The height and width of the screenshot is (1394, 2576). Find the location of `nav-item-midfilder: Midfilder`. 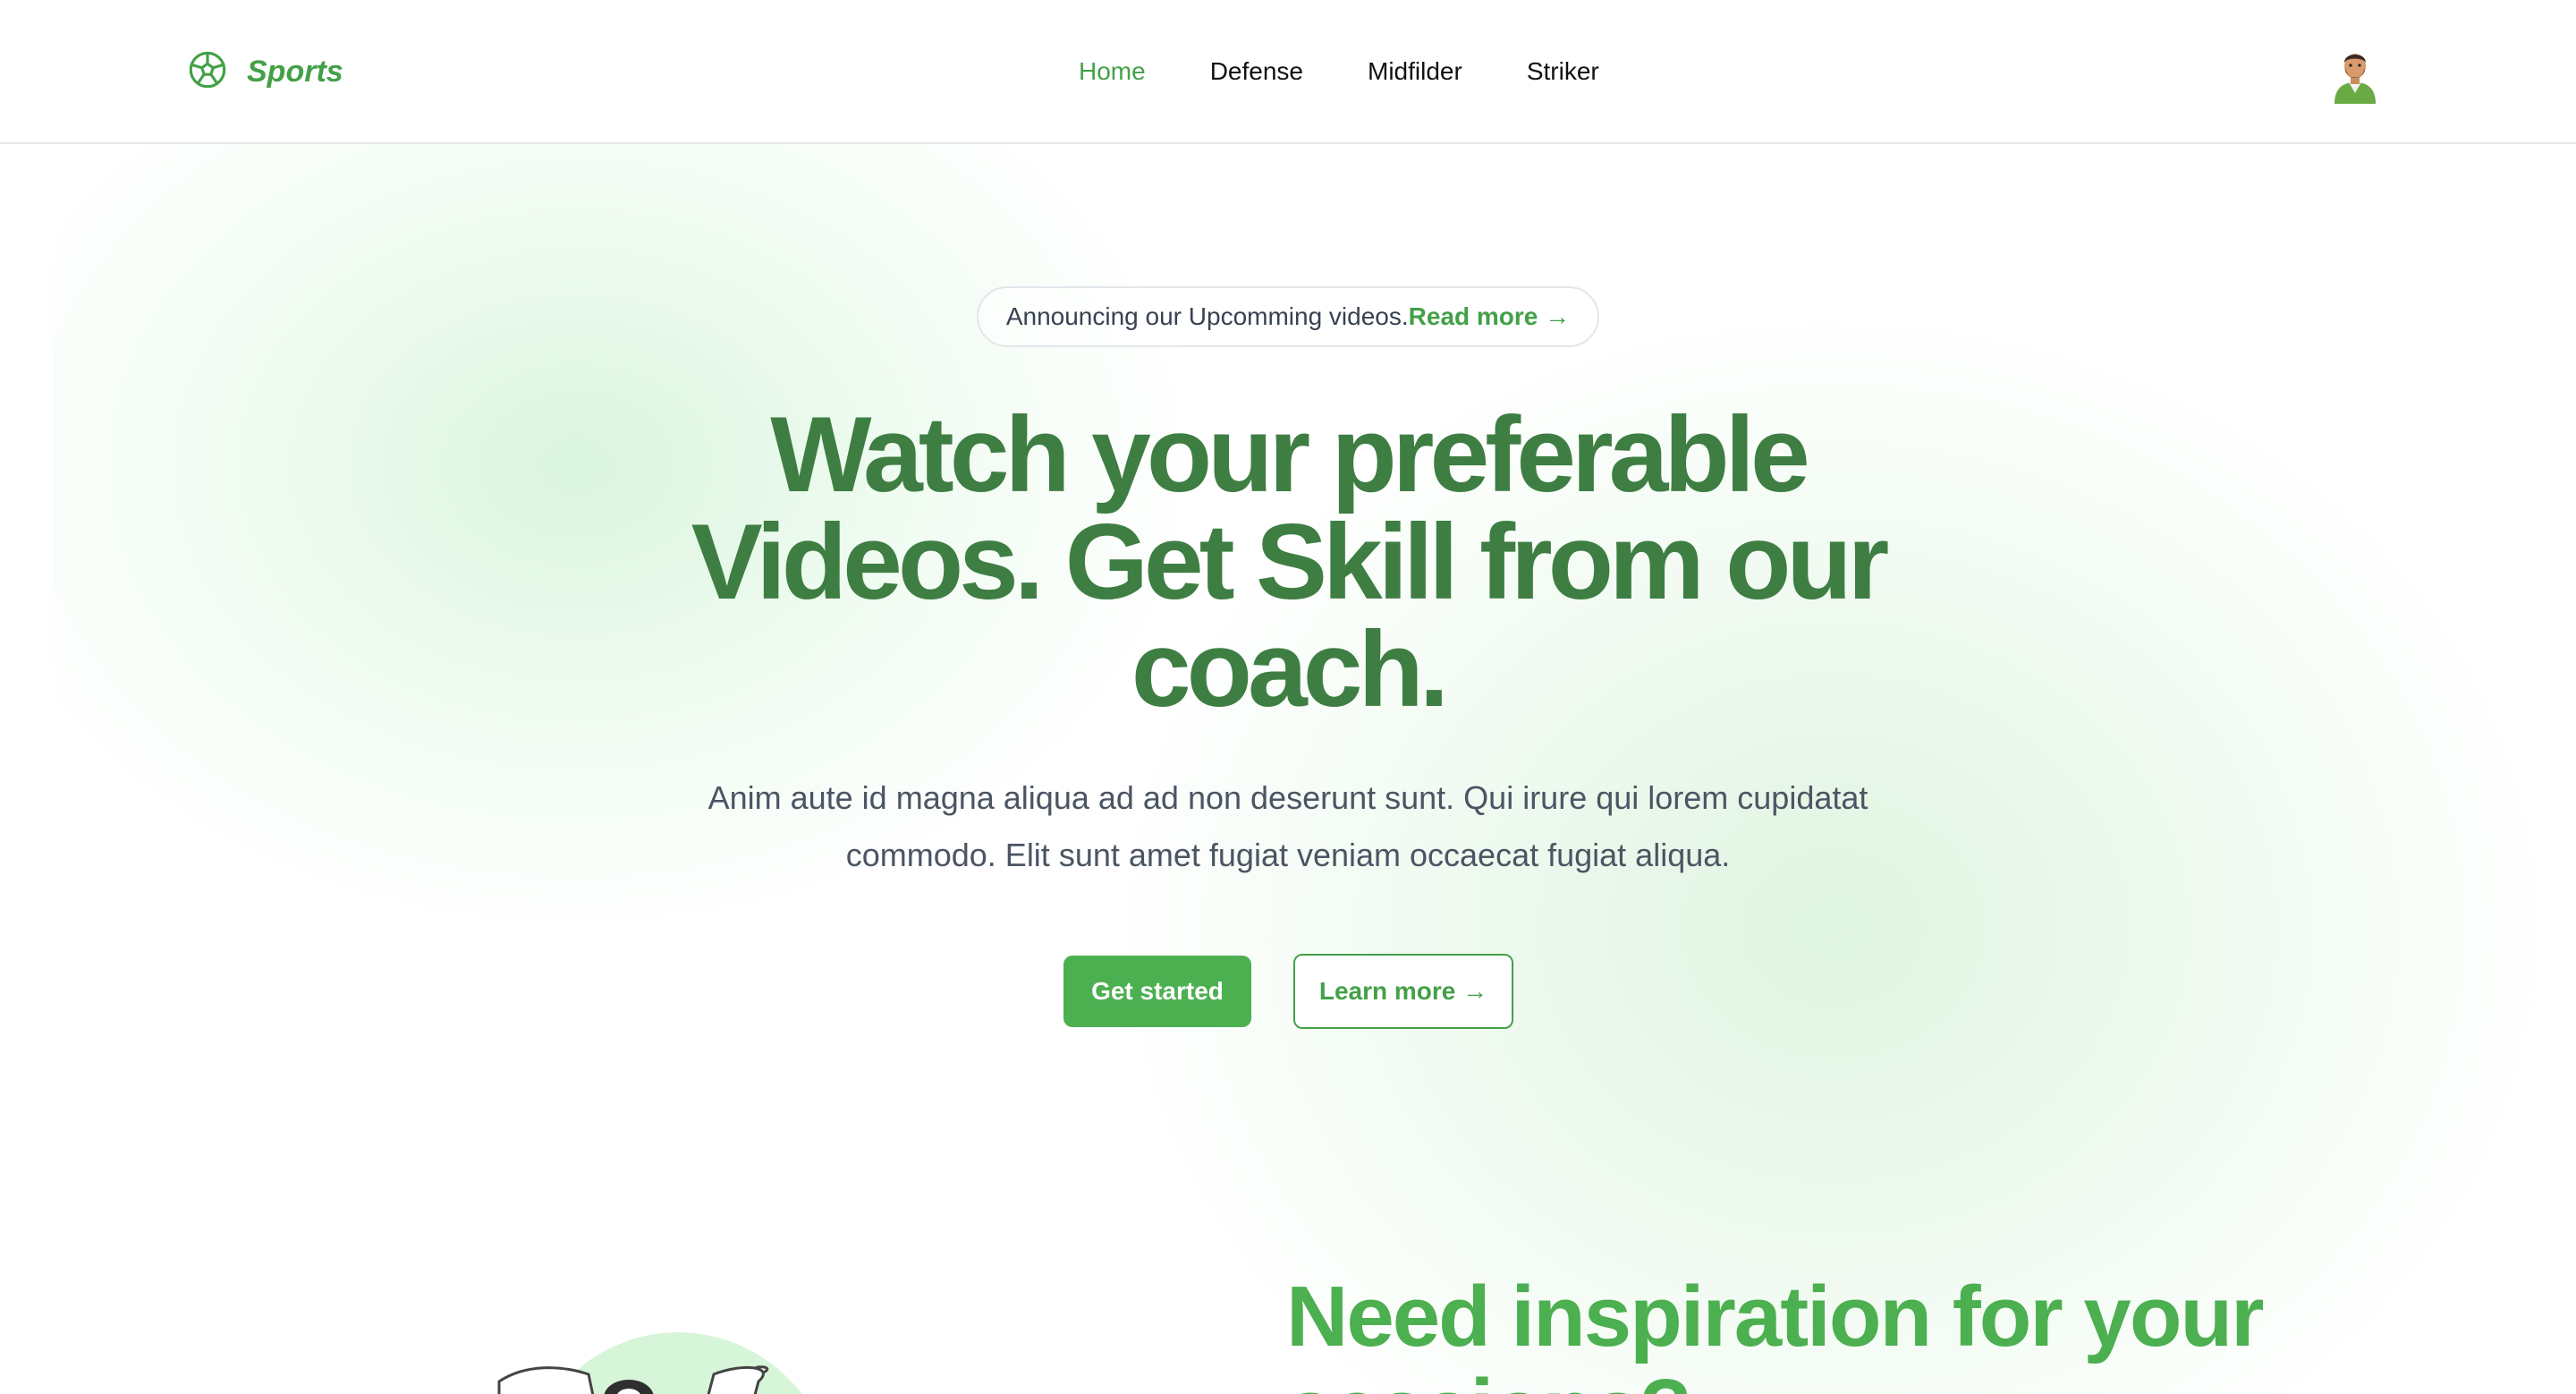

nav-item-midfilder: Midfilder is located at coordinates (1415, 71).